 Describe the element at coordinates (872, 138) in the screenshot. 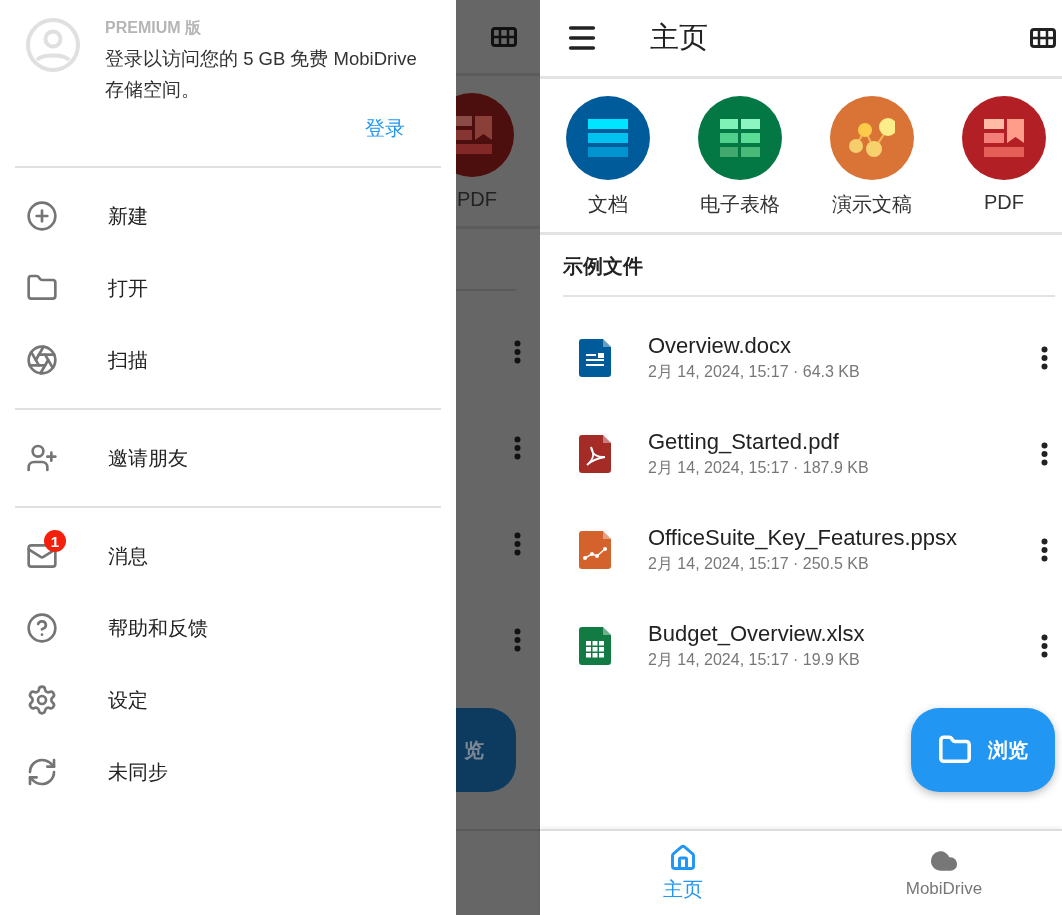

I see `chart-dots-icon` at that location.